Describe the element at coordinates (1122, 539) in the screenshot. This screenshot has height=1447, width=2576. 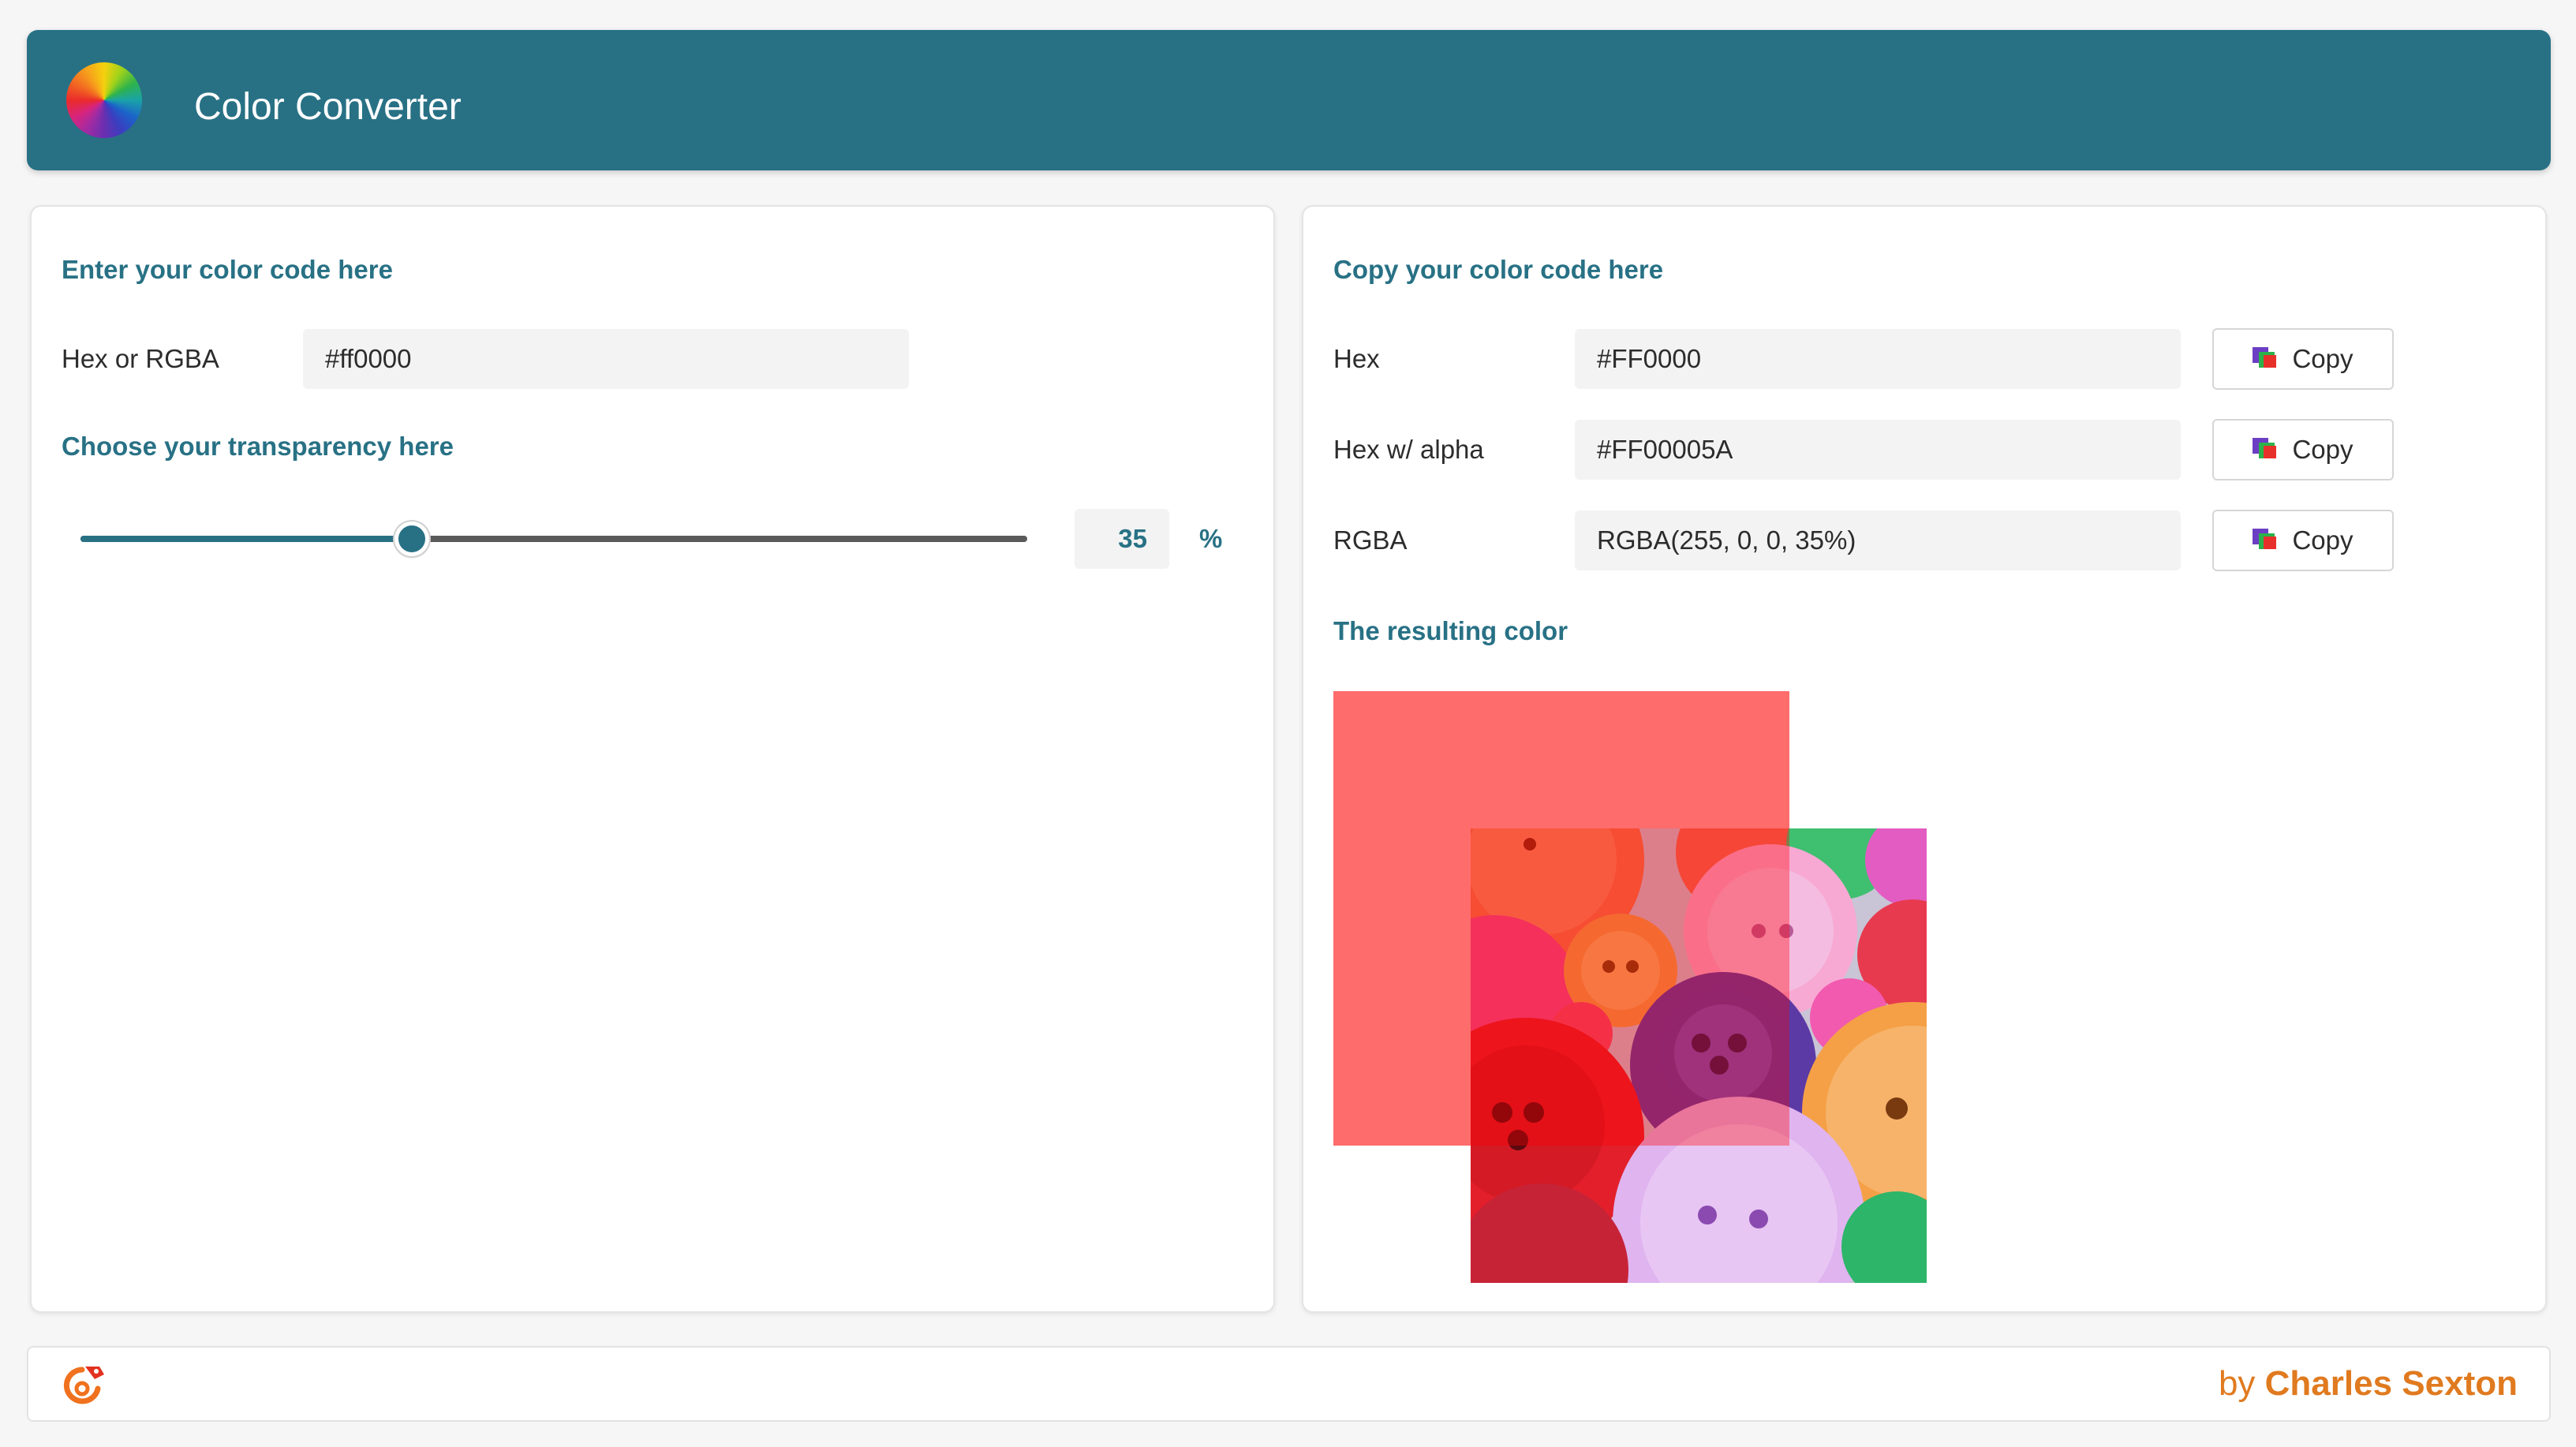
I see `transparency-value-input: 35` at that location.